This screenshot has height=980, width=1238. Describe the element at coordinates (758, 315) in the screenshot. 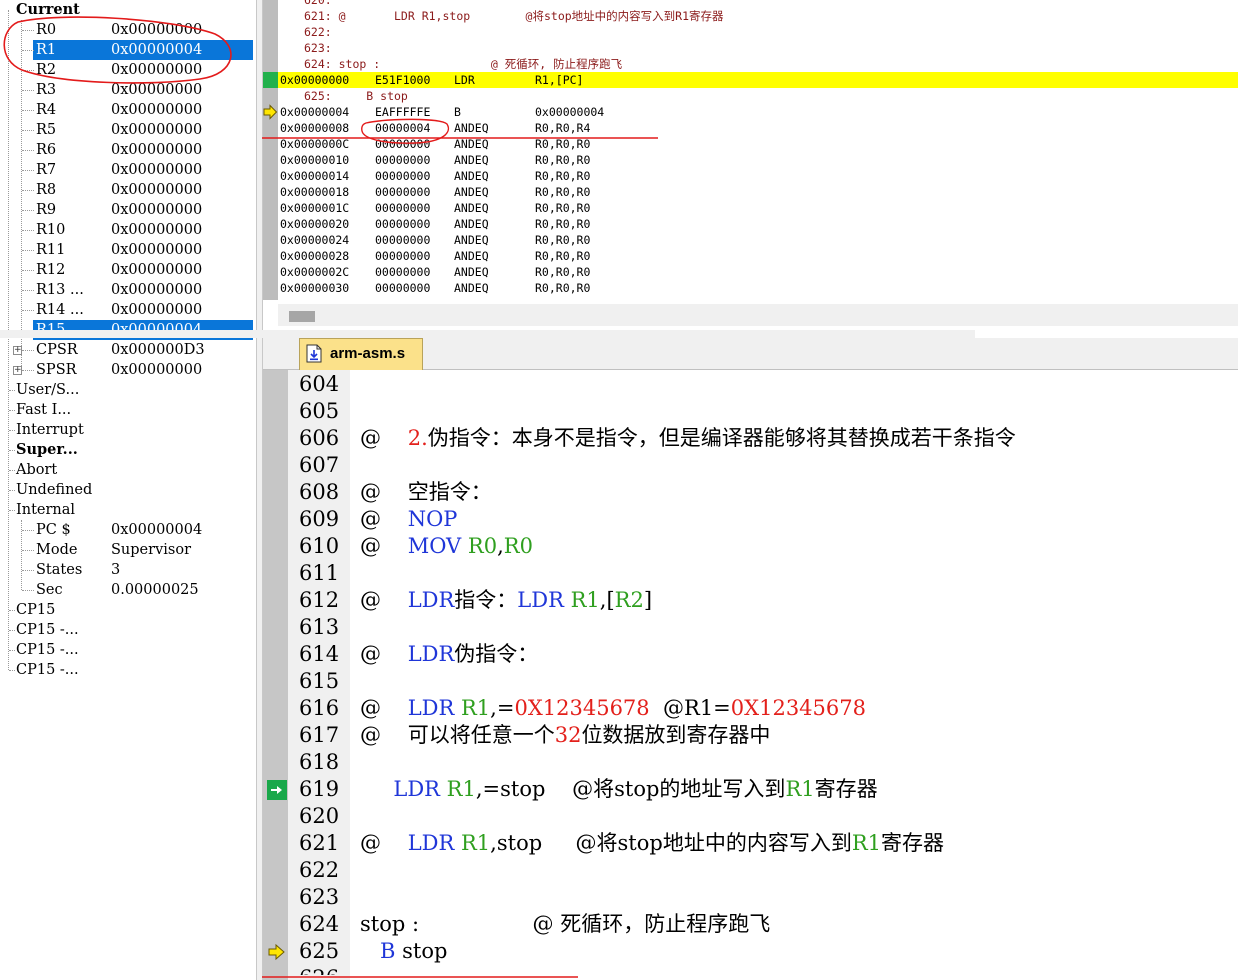

I see `disassembly-horizontal-scrollbar` at that location.